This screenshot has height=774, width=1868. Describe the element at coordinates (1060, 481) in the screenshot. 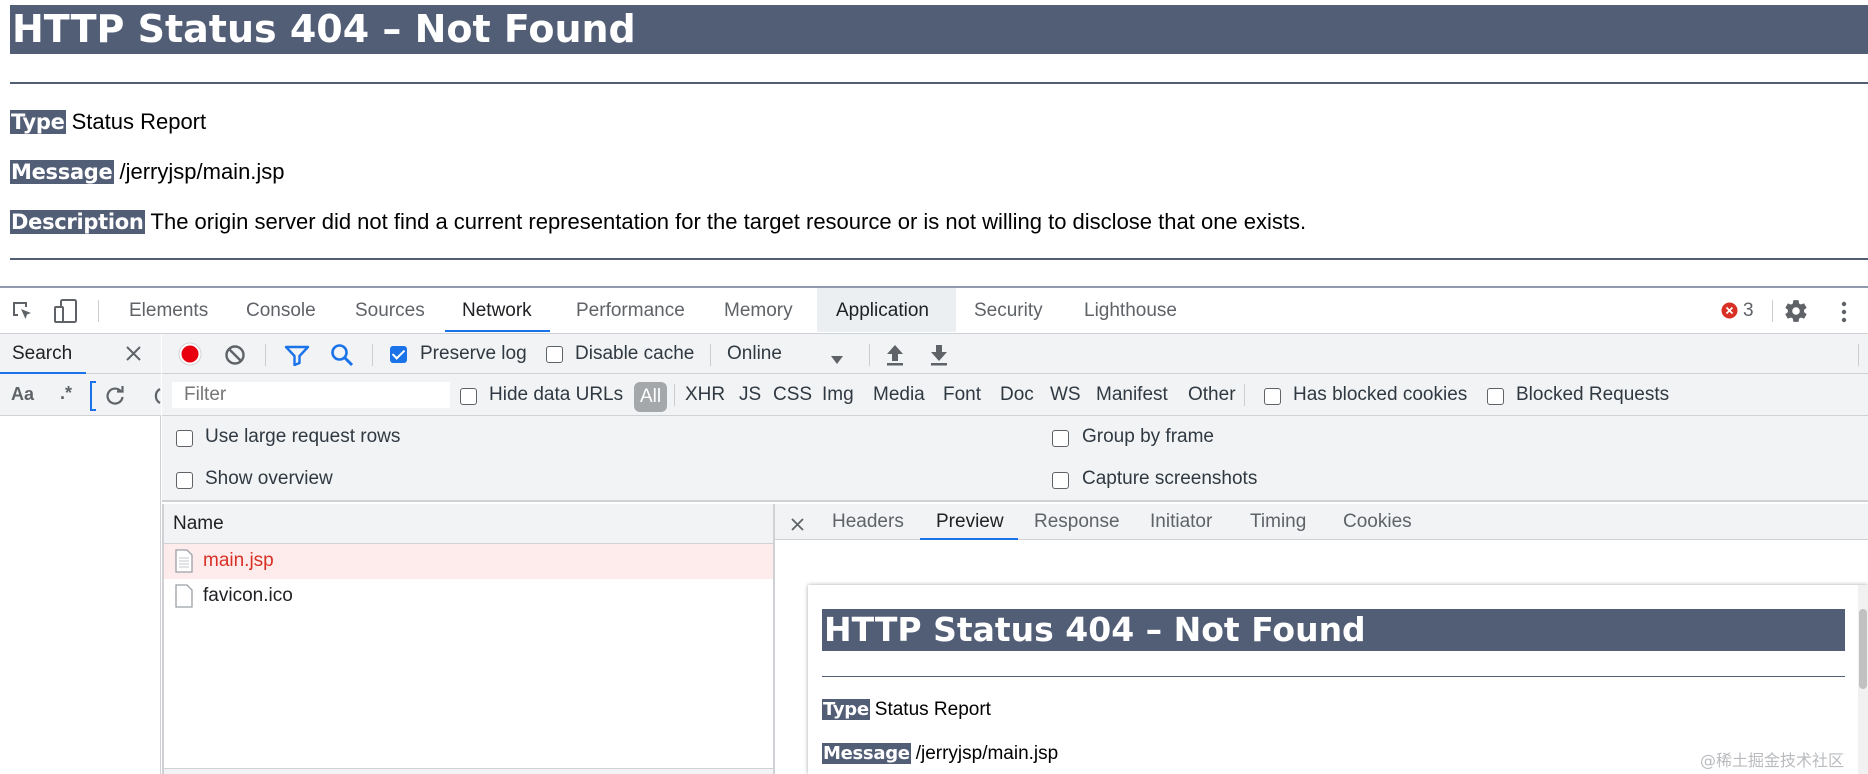

I see `capture-screenshots-checkbox` at that location.